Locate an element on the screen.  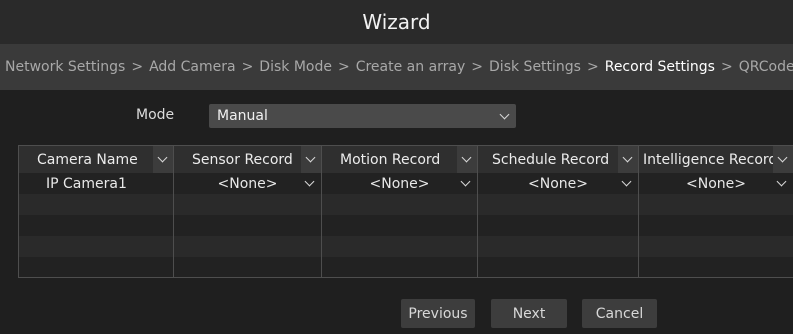
motion-record-select: <None> is located at coordinates (400, 183).